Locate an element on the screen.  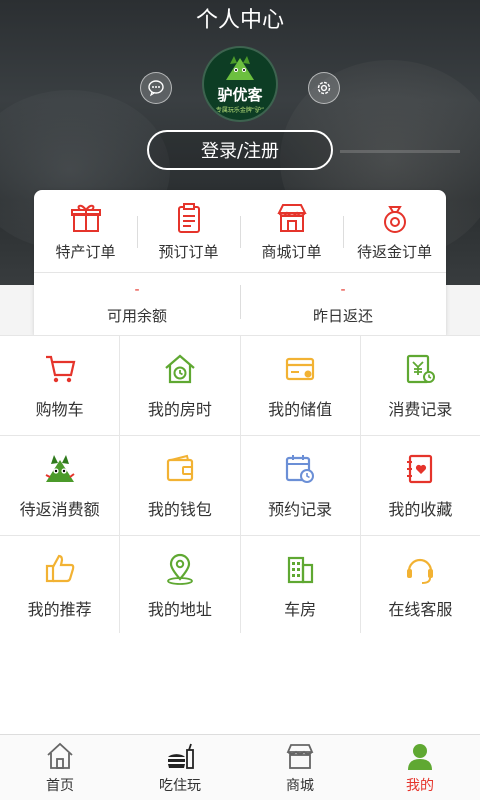
building-icon is located at coordinates (301, 569).